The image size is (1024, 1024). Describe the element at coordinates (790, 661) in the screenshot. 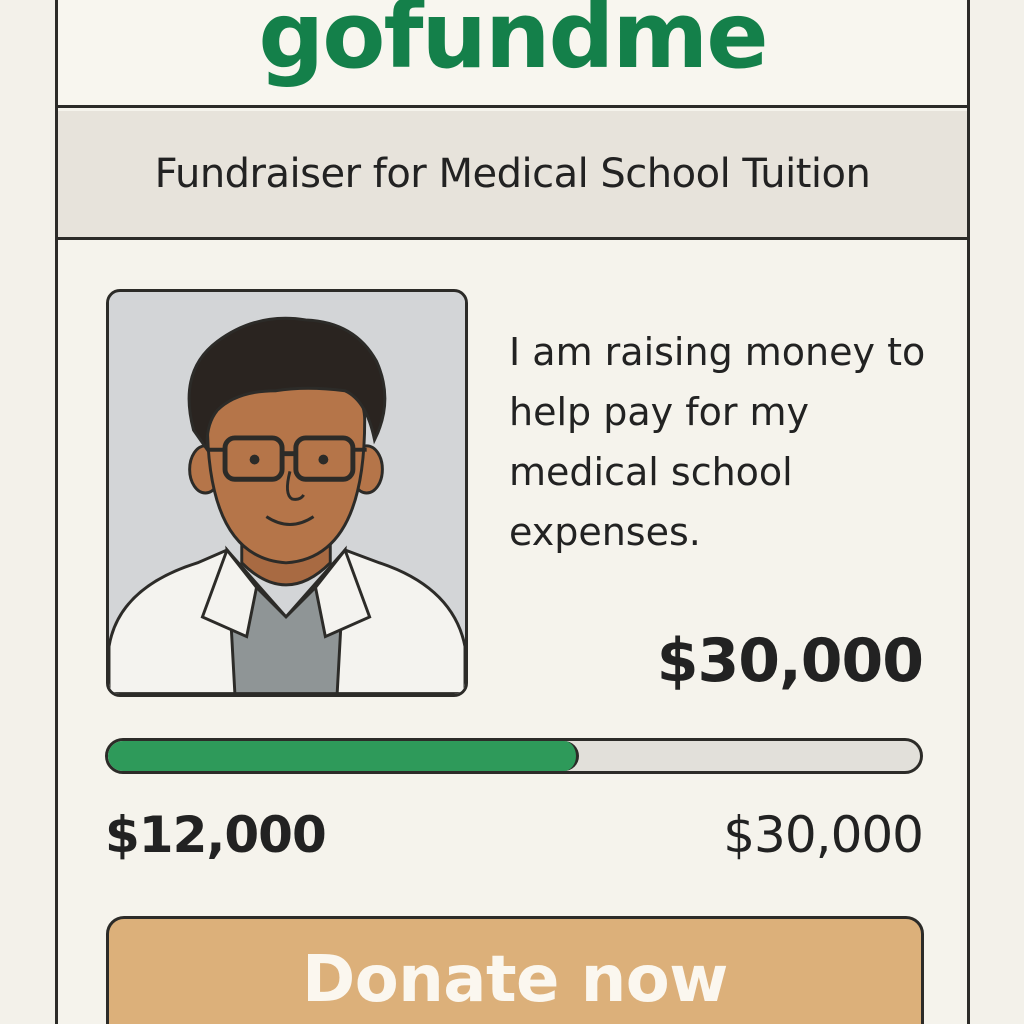

I see `goal-amount: $30,000` at that location.